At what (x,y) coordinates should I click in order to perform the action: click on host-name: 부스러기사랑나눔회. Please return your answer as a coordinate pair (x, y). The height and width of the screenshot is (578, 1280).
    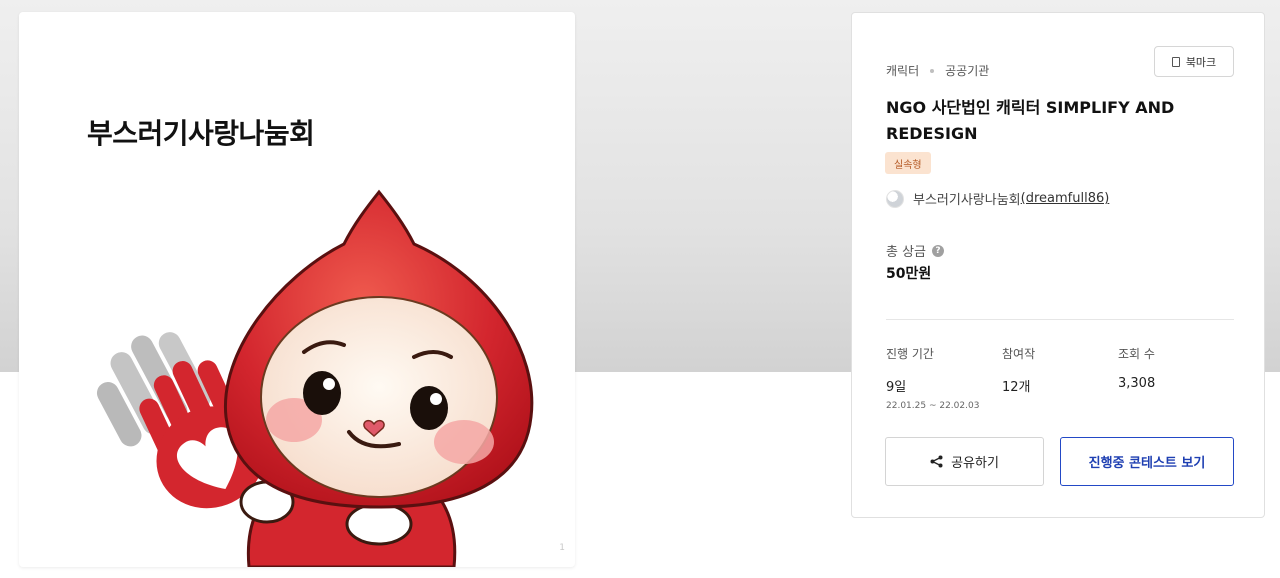
    Looking at the image, I should click on (967, 200).